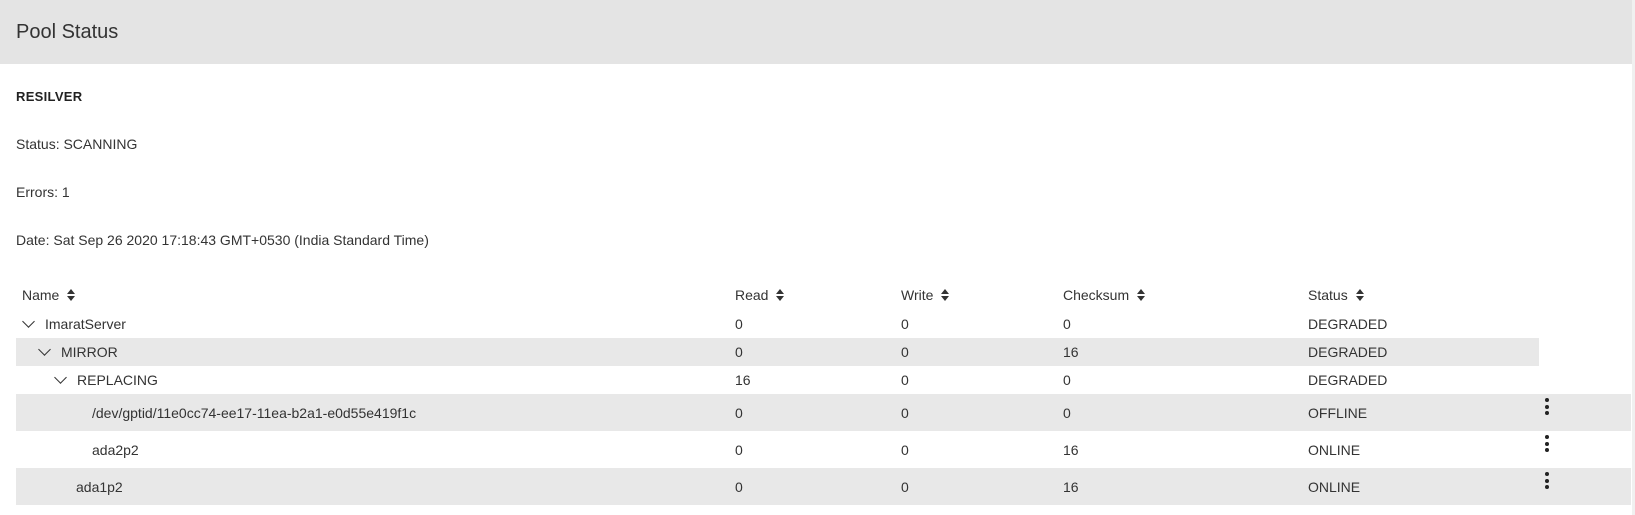 The height and width of the screenshot is (515, 1635). I want to click on row-name: ImaratServer, so click(85, 324).